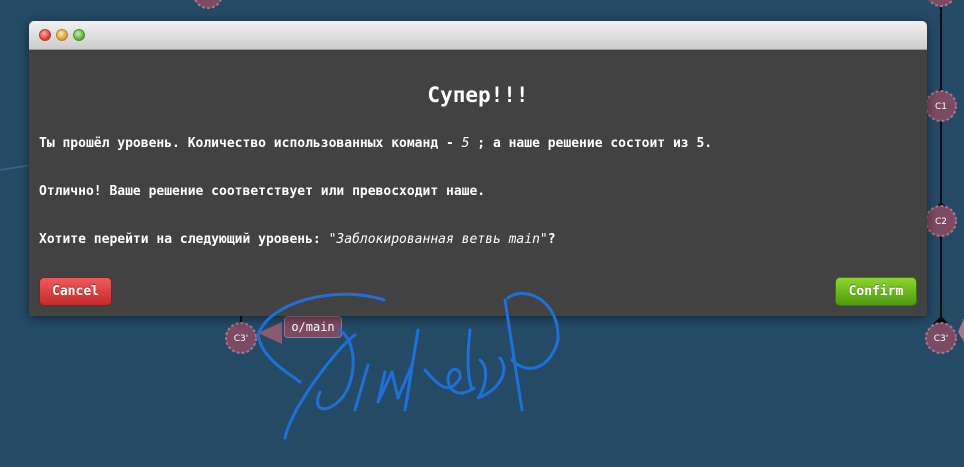 Image resolution: width=964 pixels, height=467 pixels. I want to click on branch-tag-o-main: o/main, so click(313, 327).